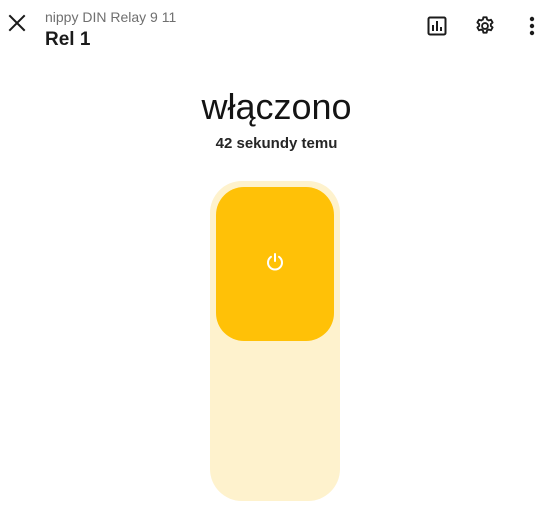  I want to click on state-label: włączono, so click(276, 106).